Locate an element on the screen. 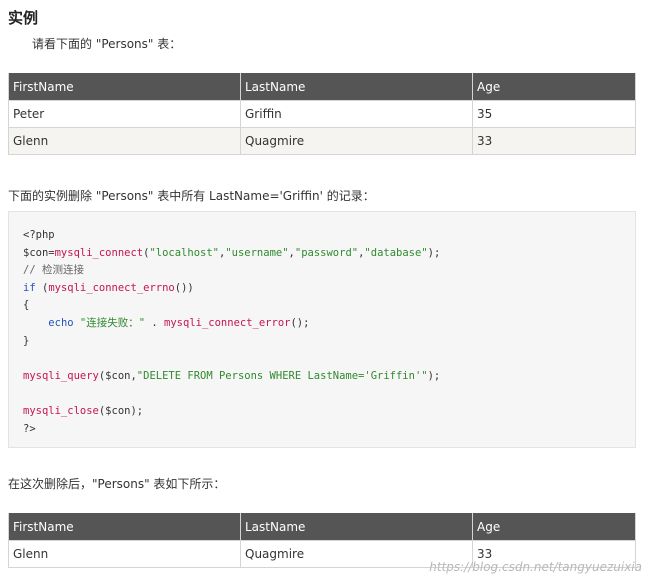  code-comment: // 检测连接 is located at coordinates (53, 270).